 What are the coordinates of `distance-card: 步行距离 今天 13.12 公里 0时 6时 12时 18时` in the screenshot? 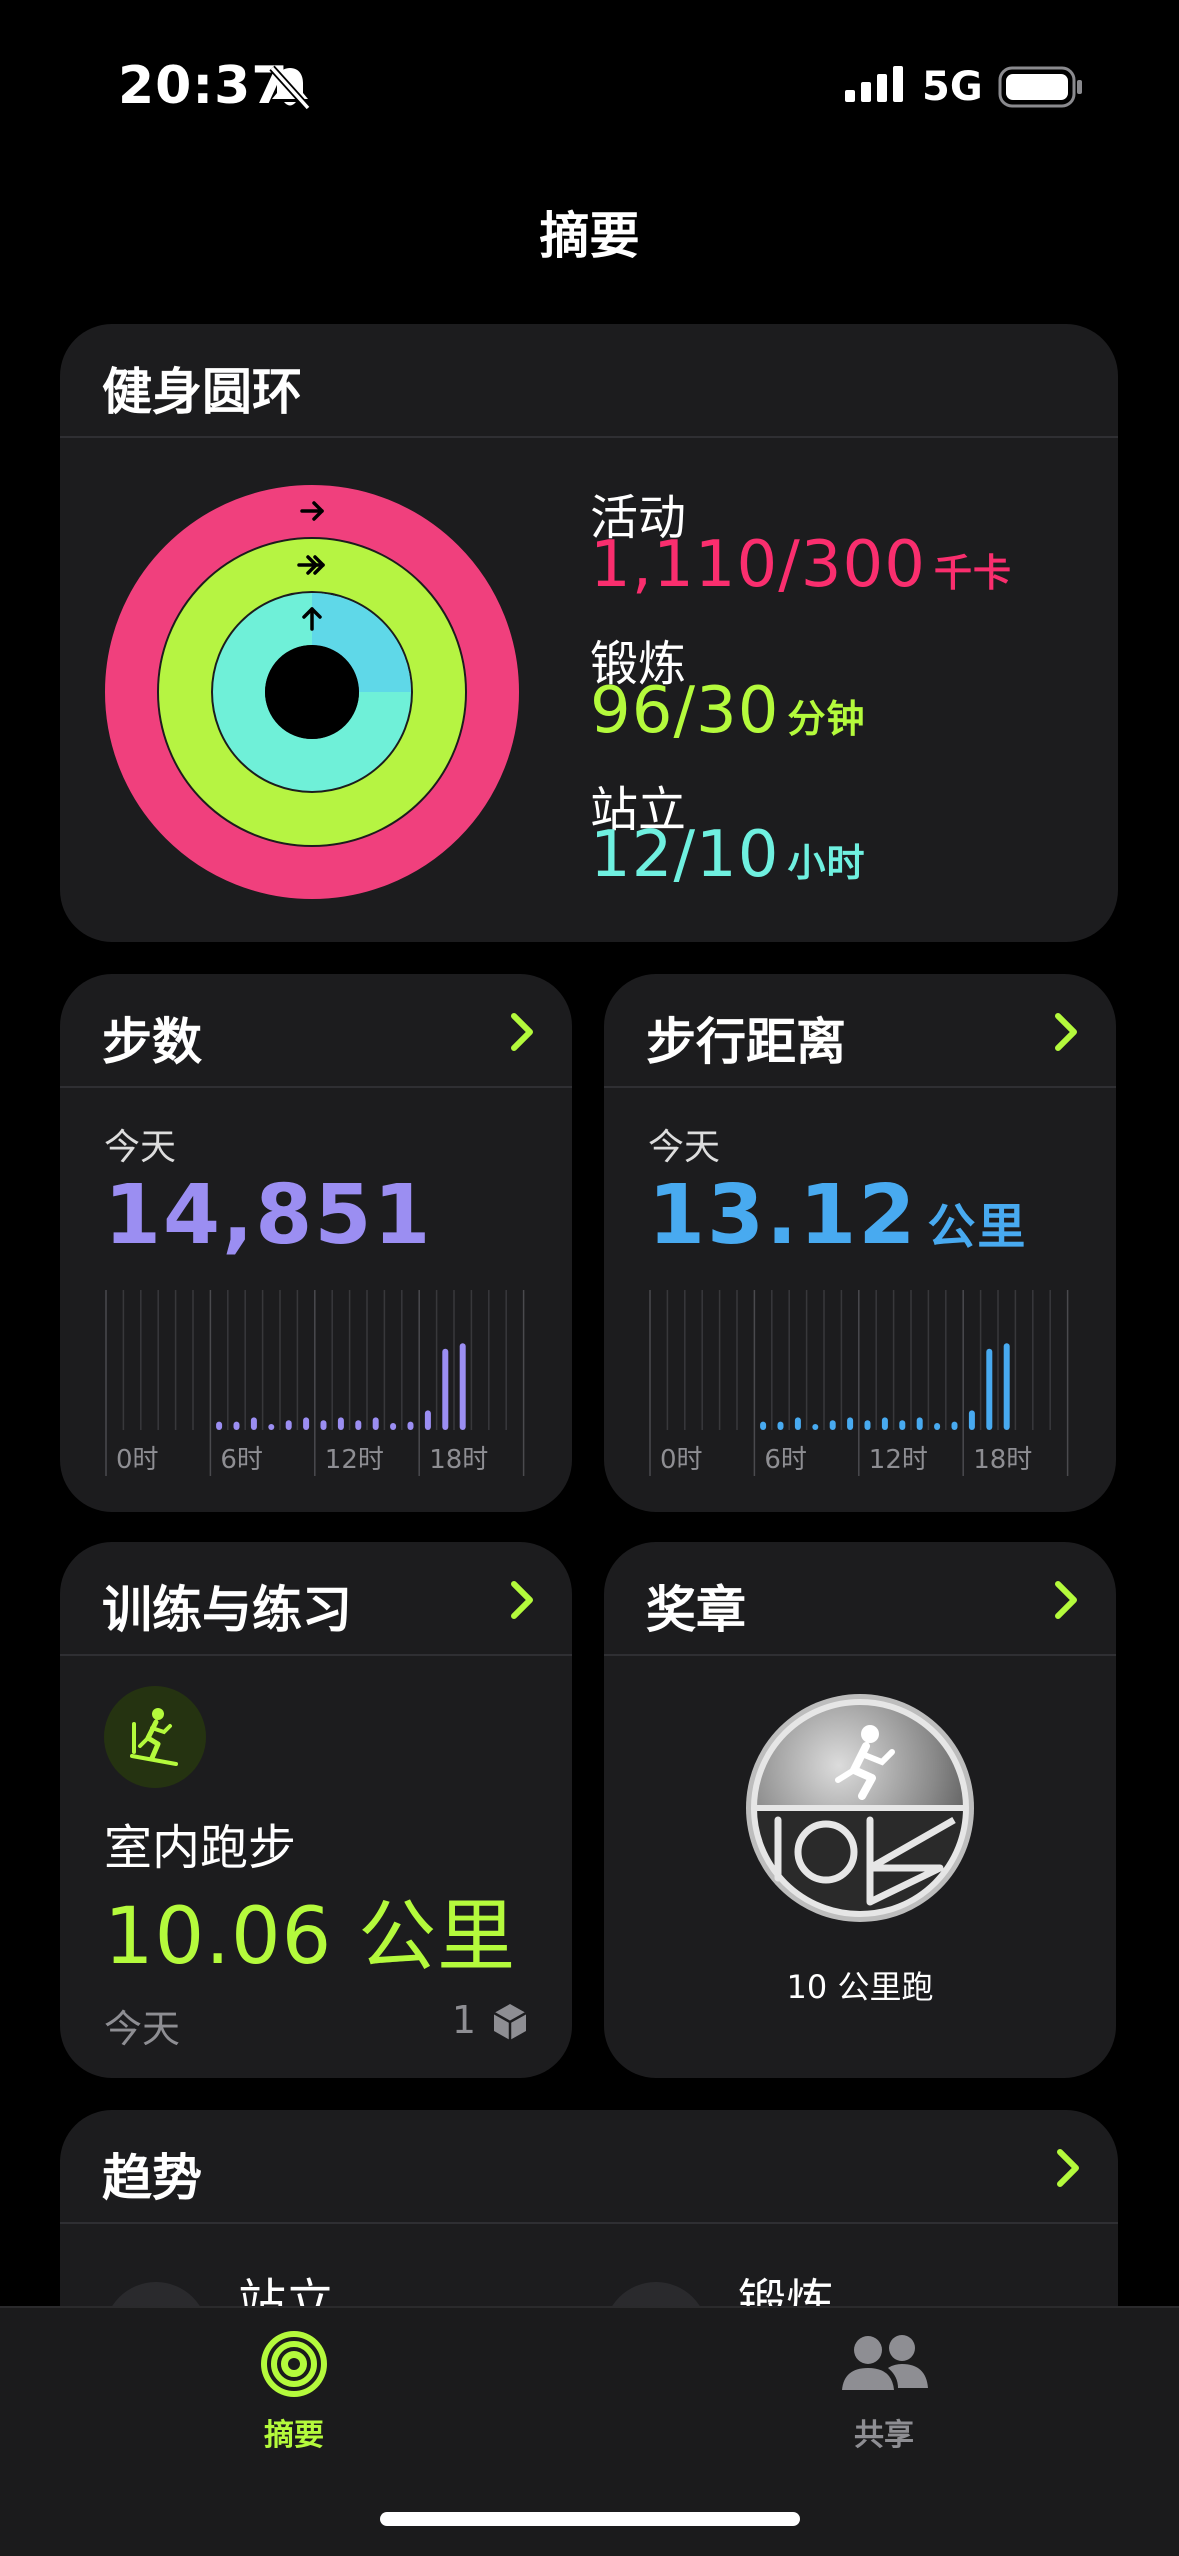 It's located at (860, 1243).